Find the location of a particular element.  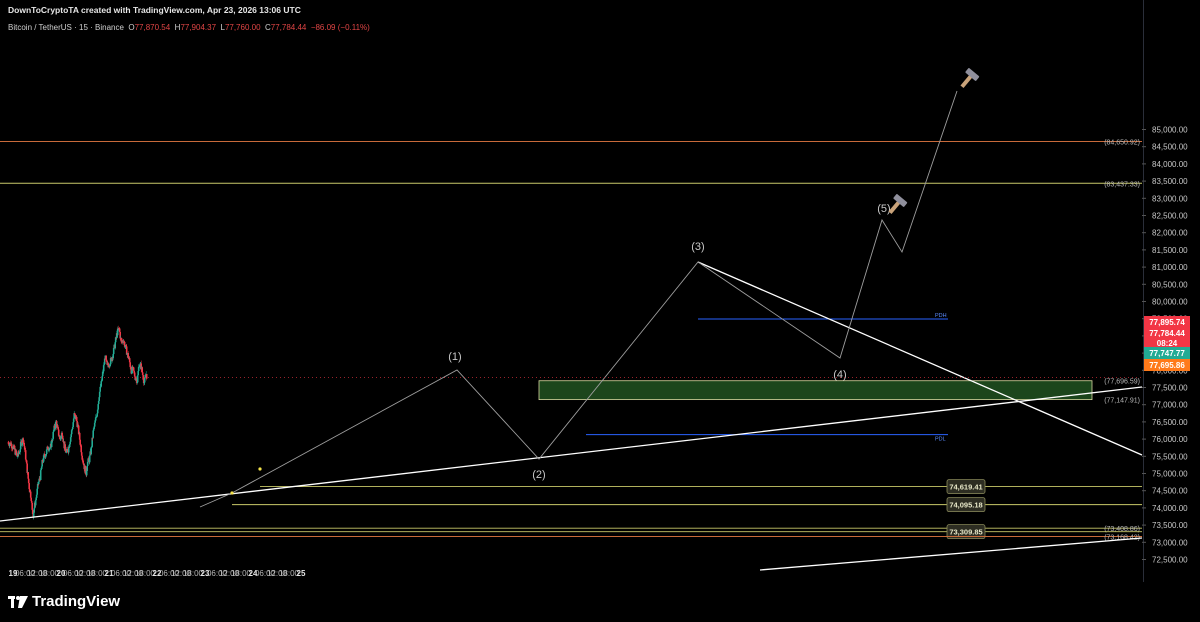

wave-label: (3) is located at coordinates (697, 247).